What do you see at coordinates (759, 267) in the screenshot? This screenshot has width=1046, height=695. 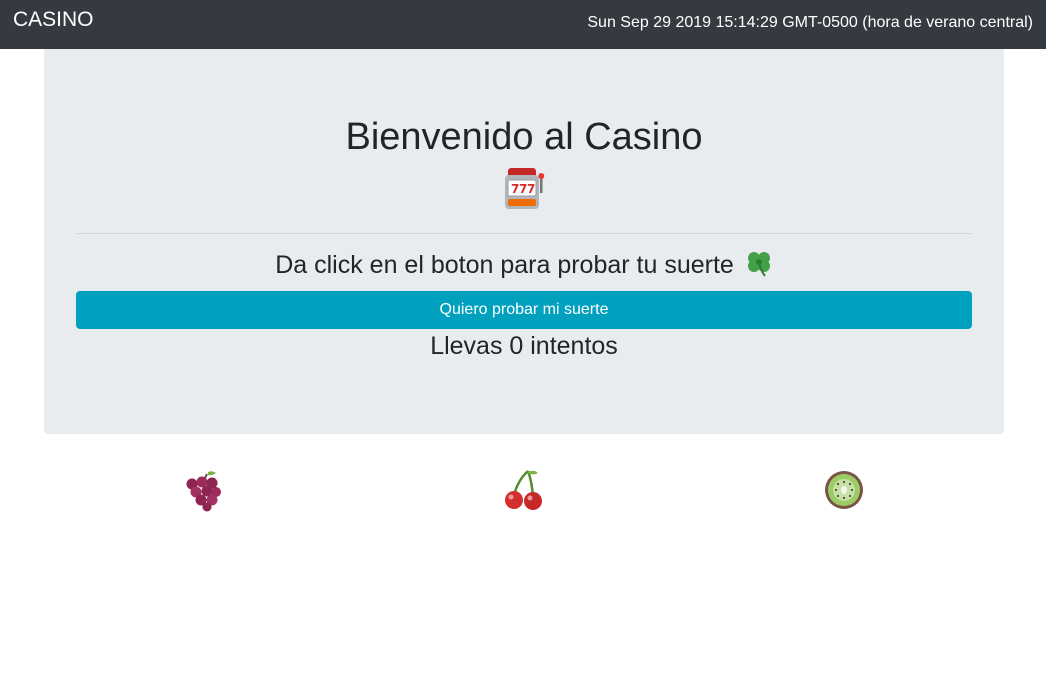 I see `four-leaf-clover-icon` at bounding box center [759, 267].